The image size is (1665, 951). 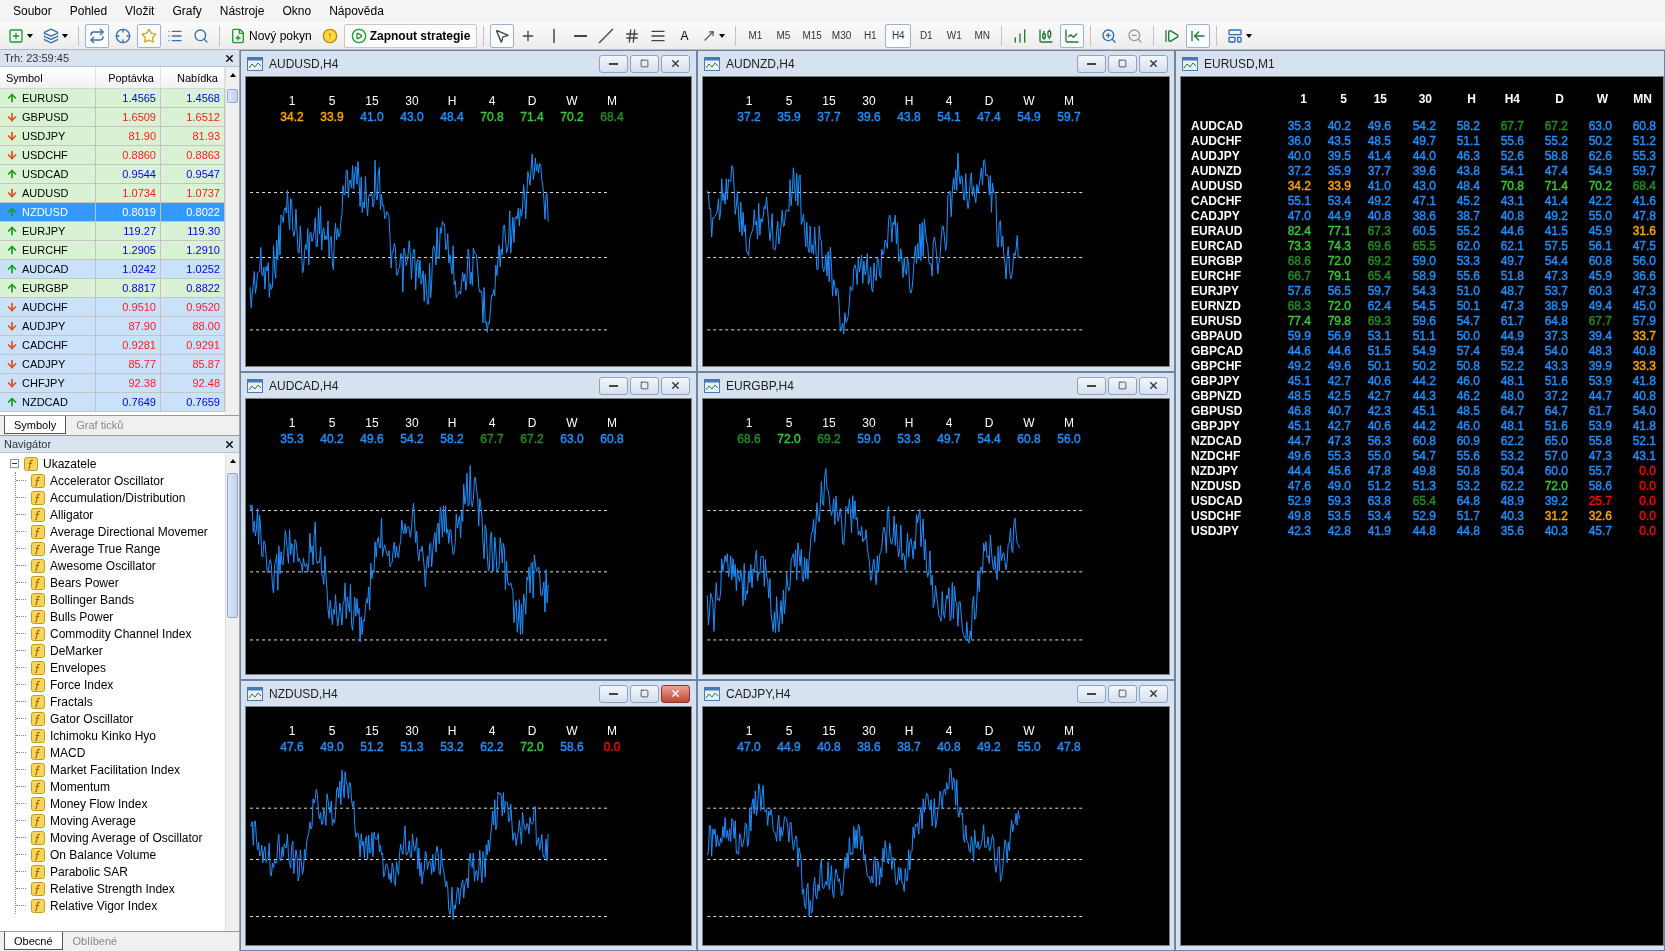 What do you see at coordinates (128, 77) in the screenshot?
I see `column-header: Poptávka` at bounding box center [128, 77].